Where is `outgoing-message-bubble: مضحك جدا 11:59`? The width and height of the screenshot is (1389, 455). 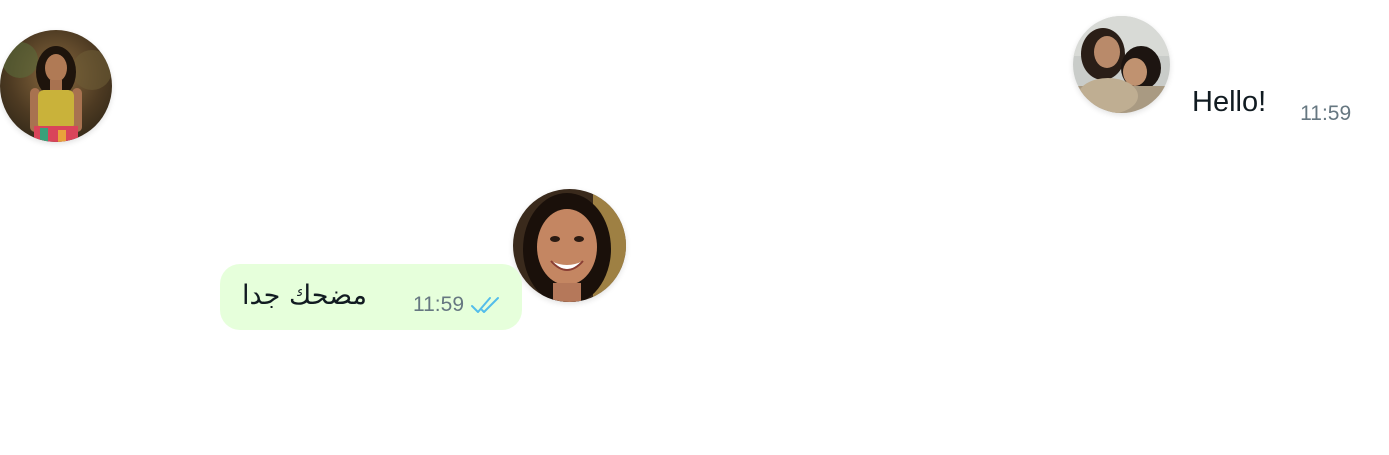 outgoing-message-bubble: مضحك جدا 11:59 is located at coordinates (371, 297).